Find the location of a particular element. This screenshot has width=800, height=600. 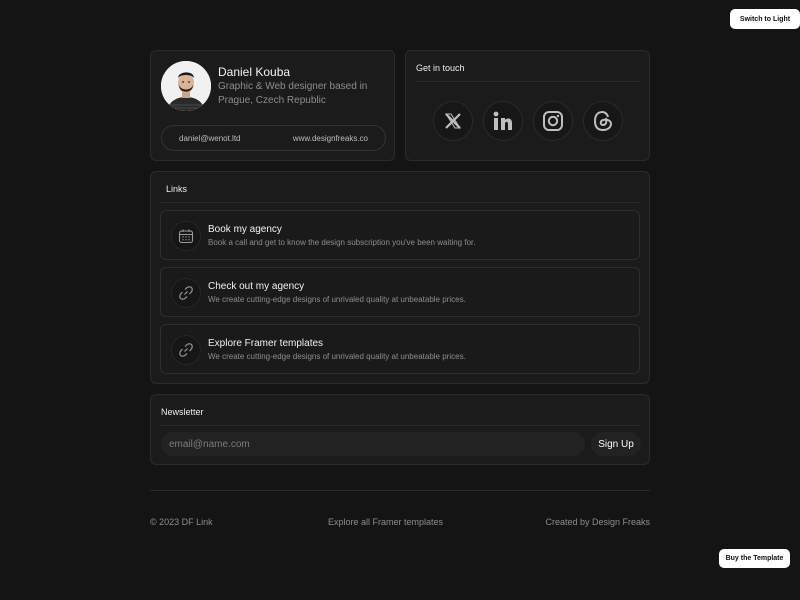

footer-divider is located at coordinates (400, 490).